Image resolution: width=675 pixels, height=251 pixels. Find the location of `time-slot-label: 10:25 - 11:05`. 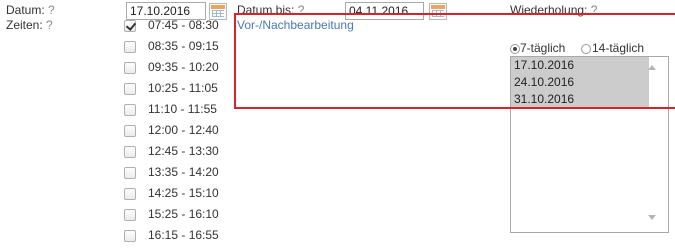

time-slot-label: 10:25 - 11:05 is located at coordinates (183, 88).